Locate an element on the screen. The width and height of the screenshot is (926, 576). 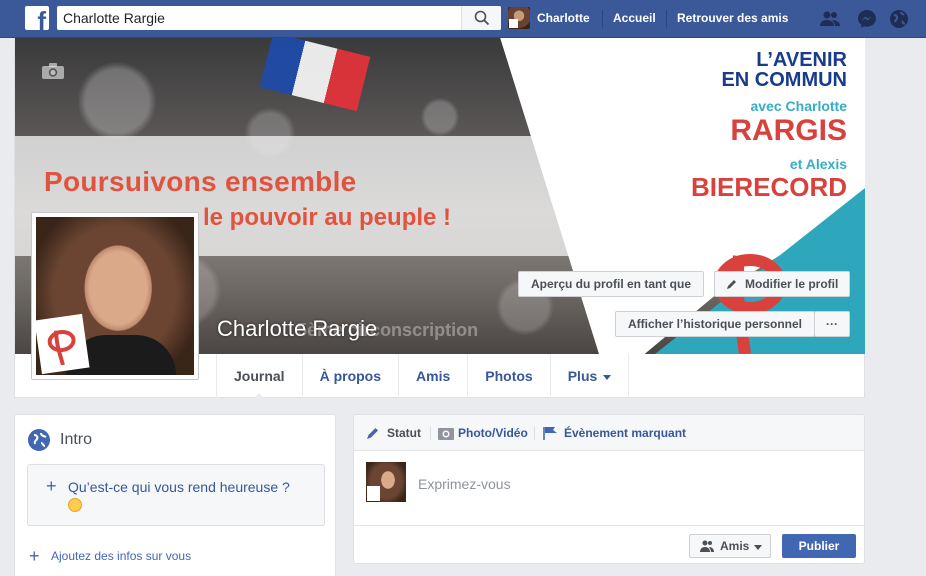
cover-headline: L’AVENIR EN COMMUN is located at coordinates (784, 70).